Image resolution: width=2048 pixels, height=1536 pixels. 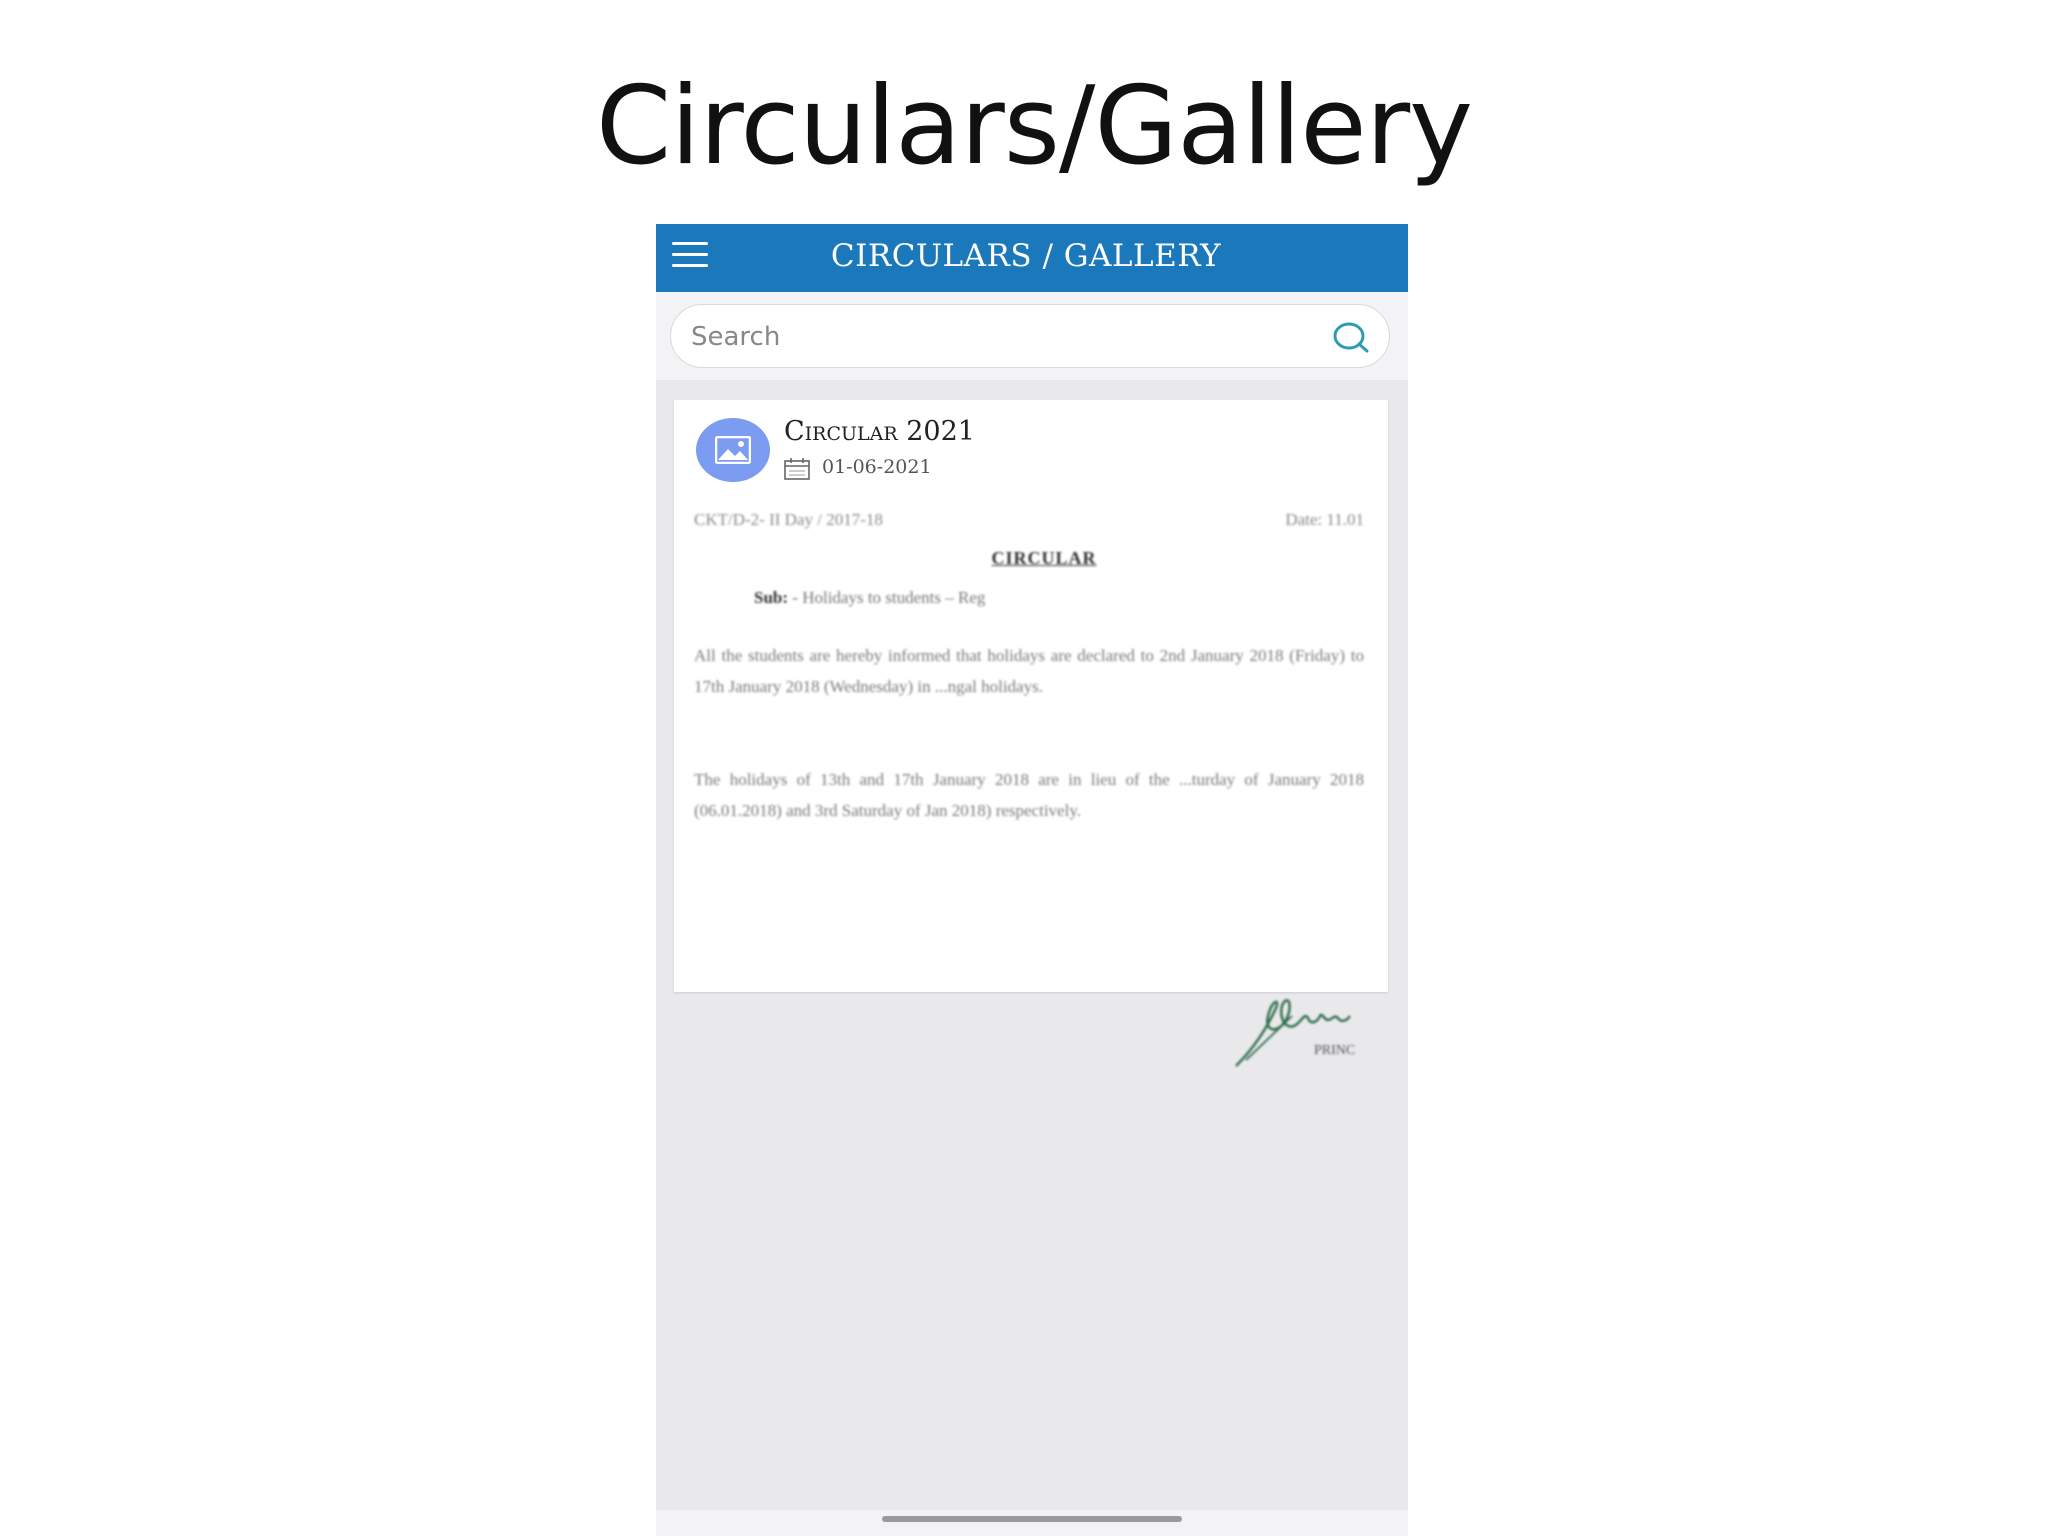 What do you see at coordinates (879, 431) in the screenshot?
I see `circular-title: Circular 2021` at bounding box center [879, 431].